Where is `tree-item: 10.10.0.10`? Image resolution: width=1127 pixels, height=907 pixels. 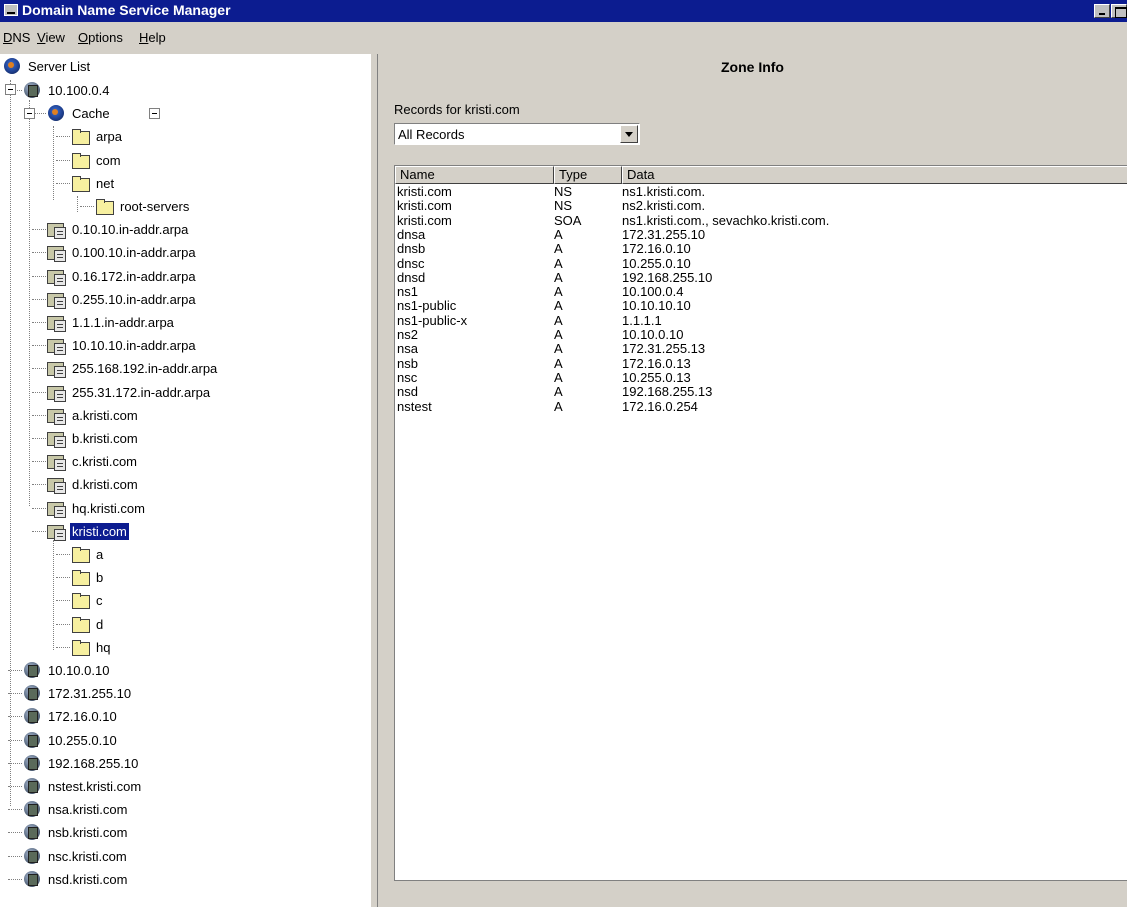
tree-item: 10.10.0.10 is located at coordinates (66, 670).